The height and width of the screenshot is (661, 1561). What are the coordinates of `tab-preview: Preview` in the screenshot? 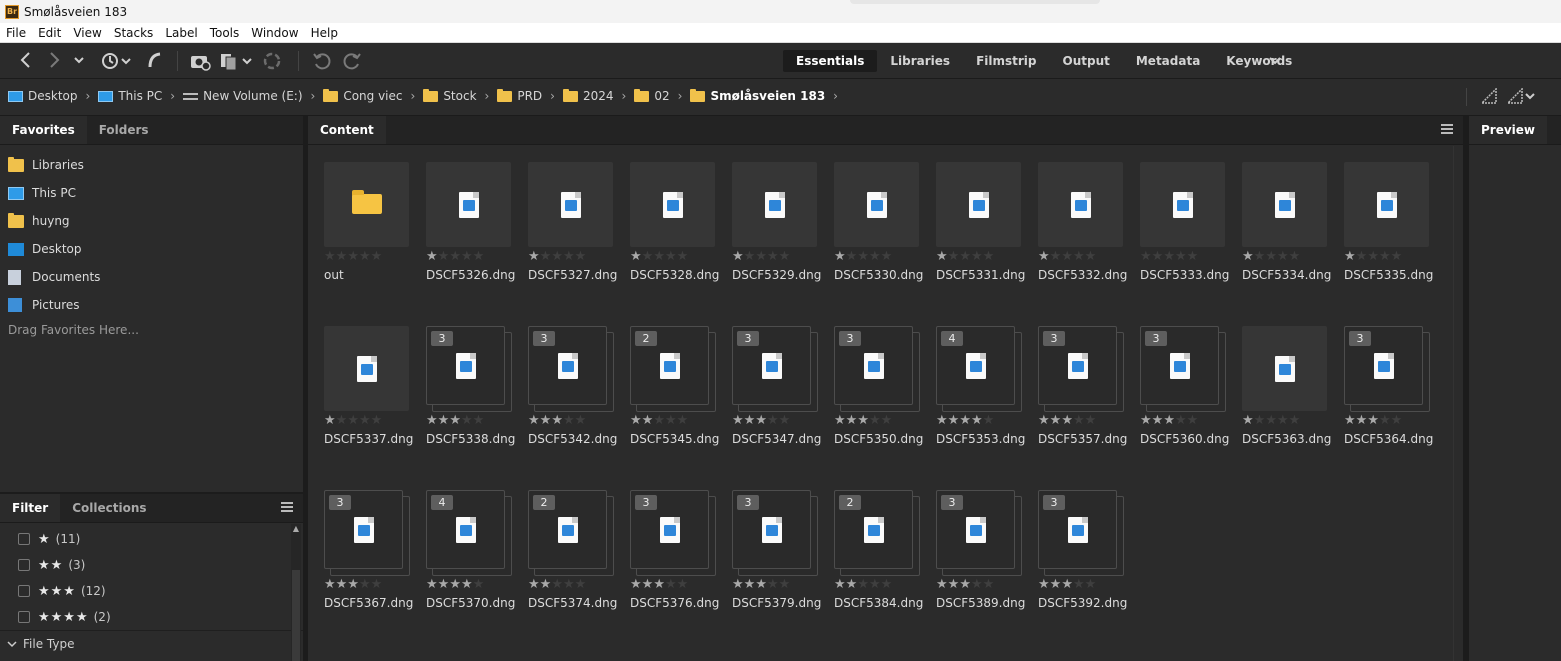 It's located at (1508, 130).